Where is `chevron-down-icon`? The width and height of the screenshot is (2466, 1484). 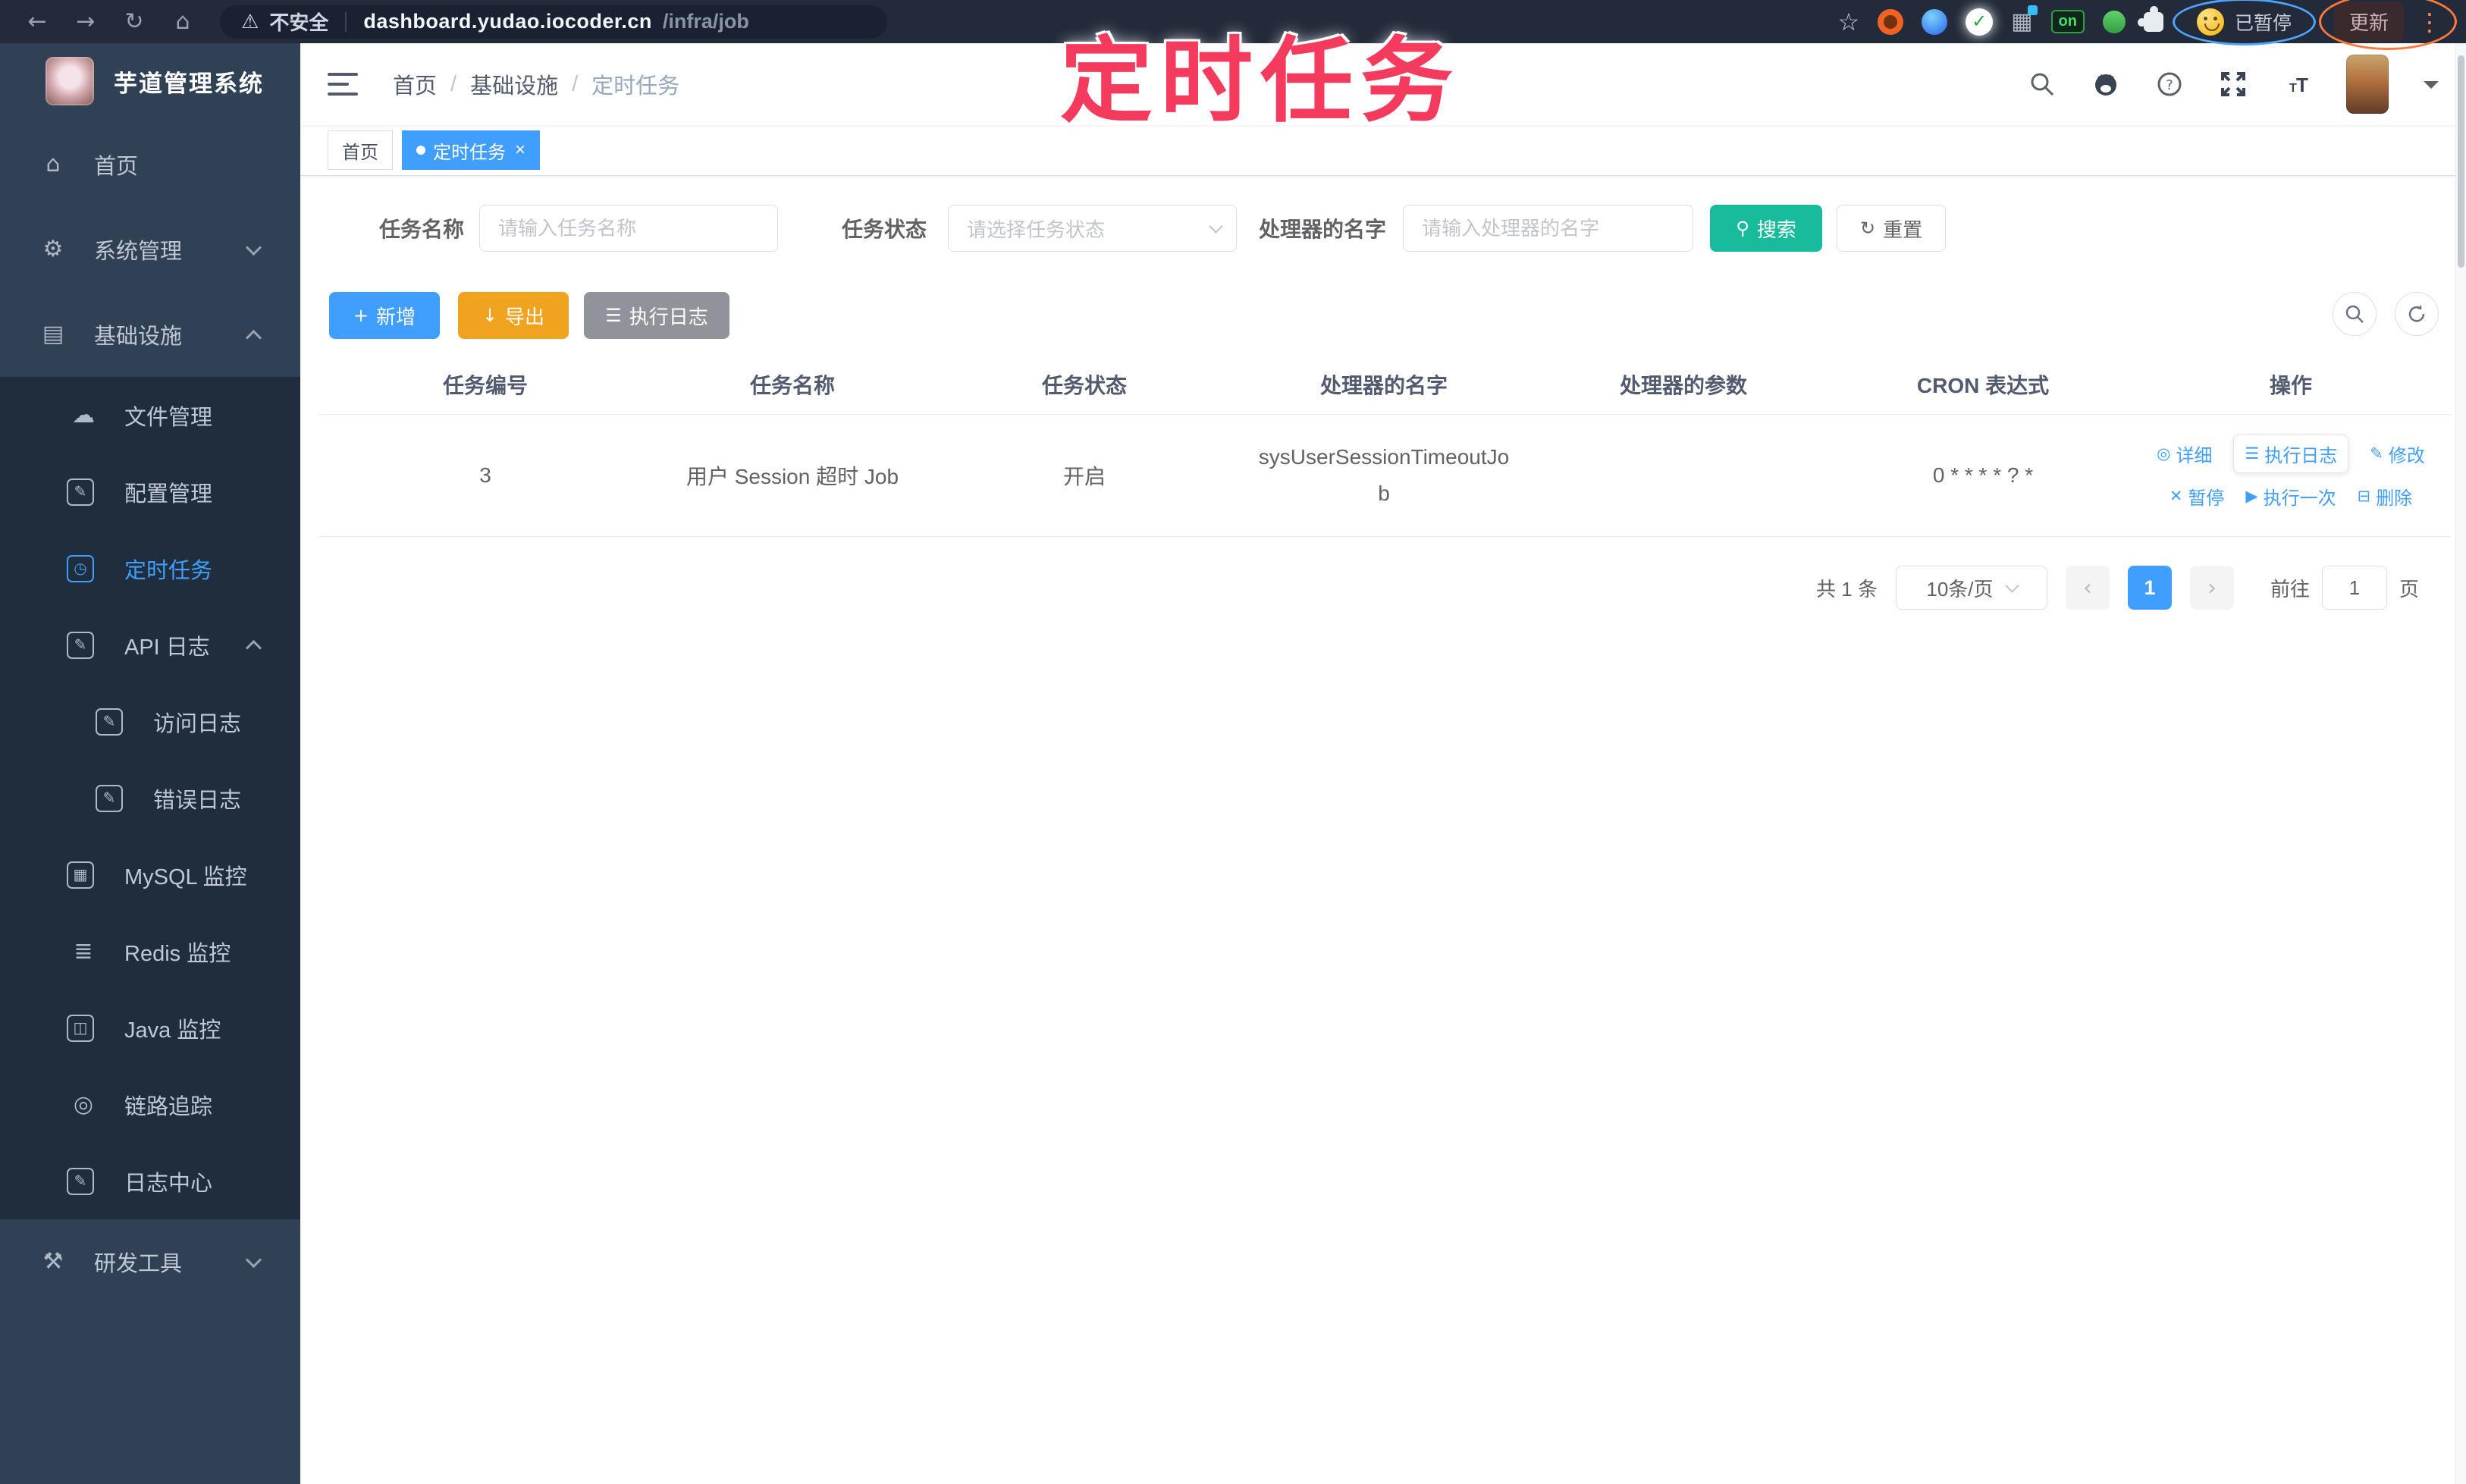 chevron-down-icon is located at coordinates (253, 248).